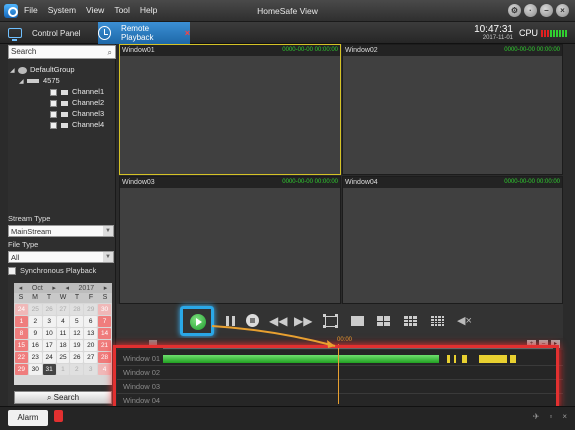  What do you see at coordinates (95, 10) in the screenshot?
I see `menu-view: View` at bounding box center [95, 10].